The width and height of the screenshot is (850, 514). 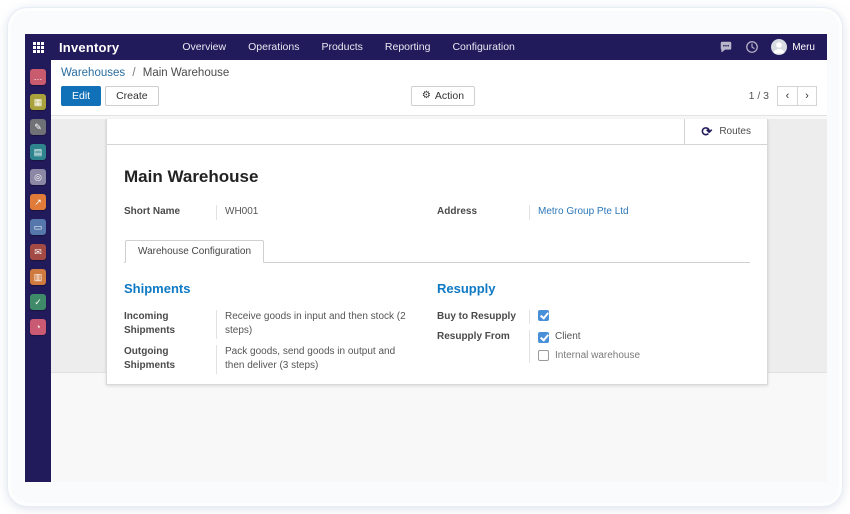 I want to click on shipments-heading: Shipments, so click(x=157, y=288).